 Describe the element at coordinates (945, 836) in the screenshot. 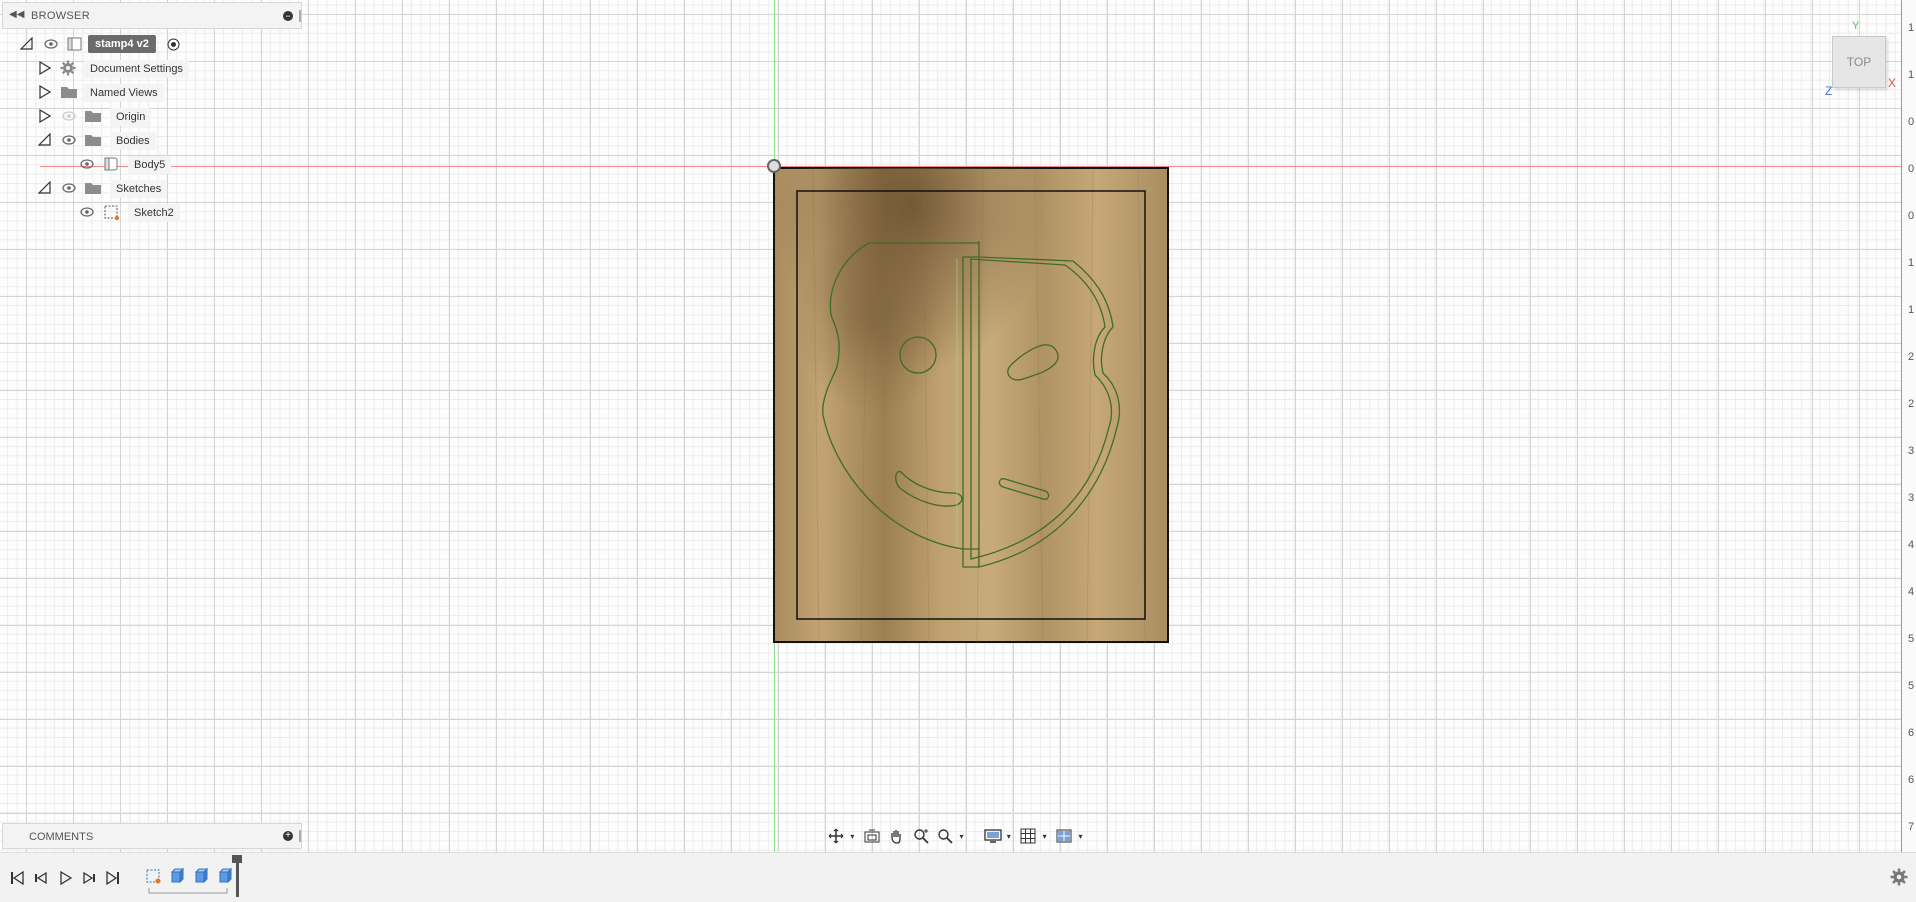

I see `fit-icon` at that location.